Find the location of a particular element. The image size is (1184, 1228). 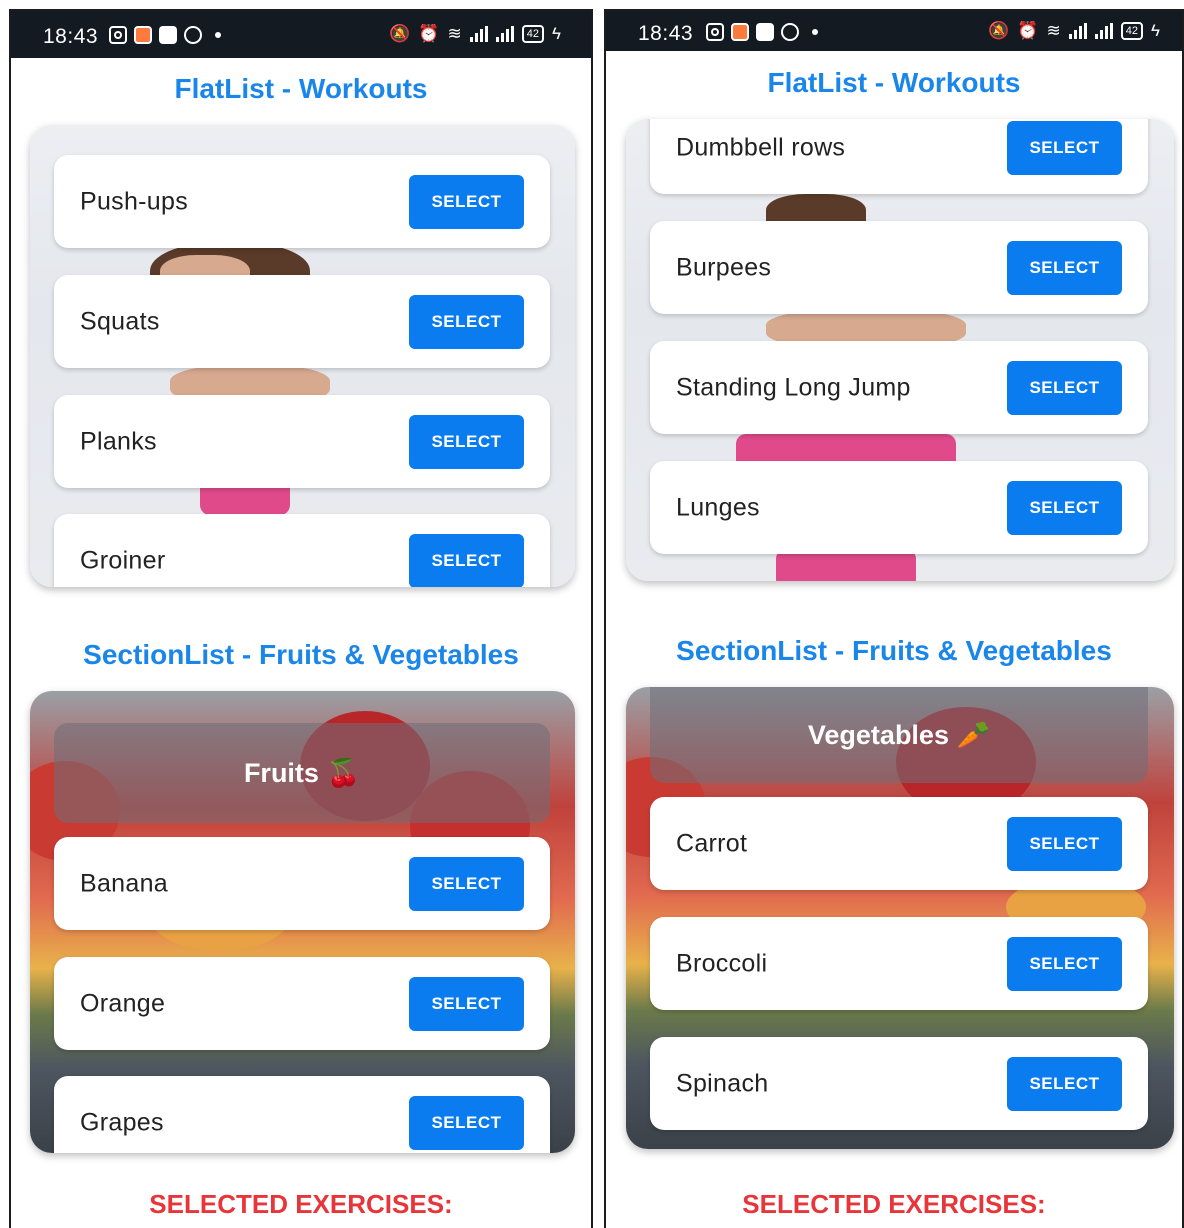

item-label: Carrot is located at coordinates (712, 843).